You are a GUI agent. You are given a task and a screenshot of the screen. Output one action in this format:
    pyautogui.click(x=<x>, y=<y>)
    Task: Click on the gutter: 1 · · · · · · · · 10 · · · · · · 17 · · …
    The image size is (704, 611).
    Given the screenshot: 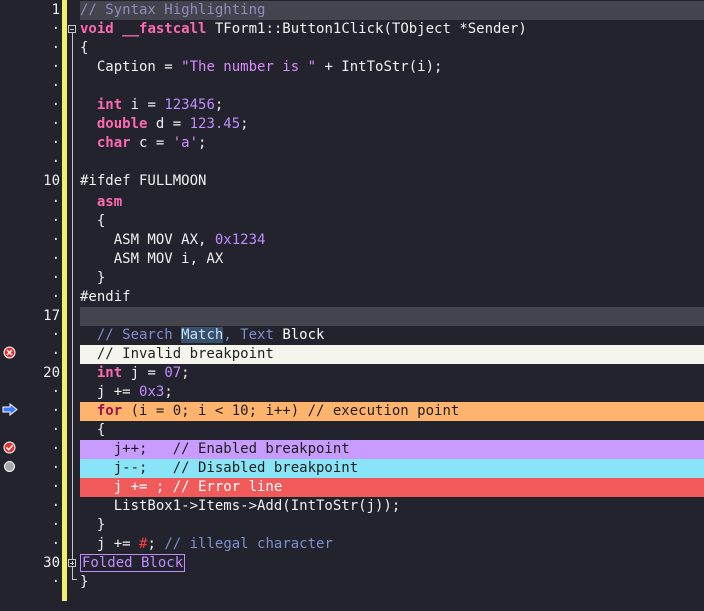 What is the action you would take?
    pyautogui.click(x=33, y=300)
    